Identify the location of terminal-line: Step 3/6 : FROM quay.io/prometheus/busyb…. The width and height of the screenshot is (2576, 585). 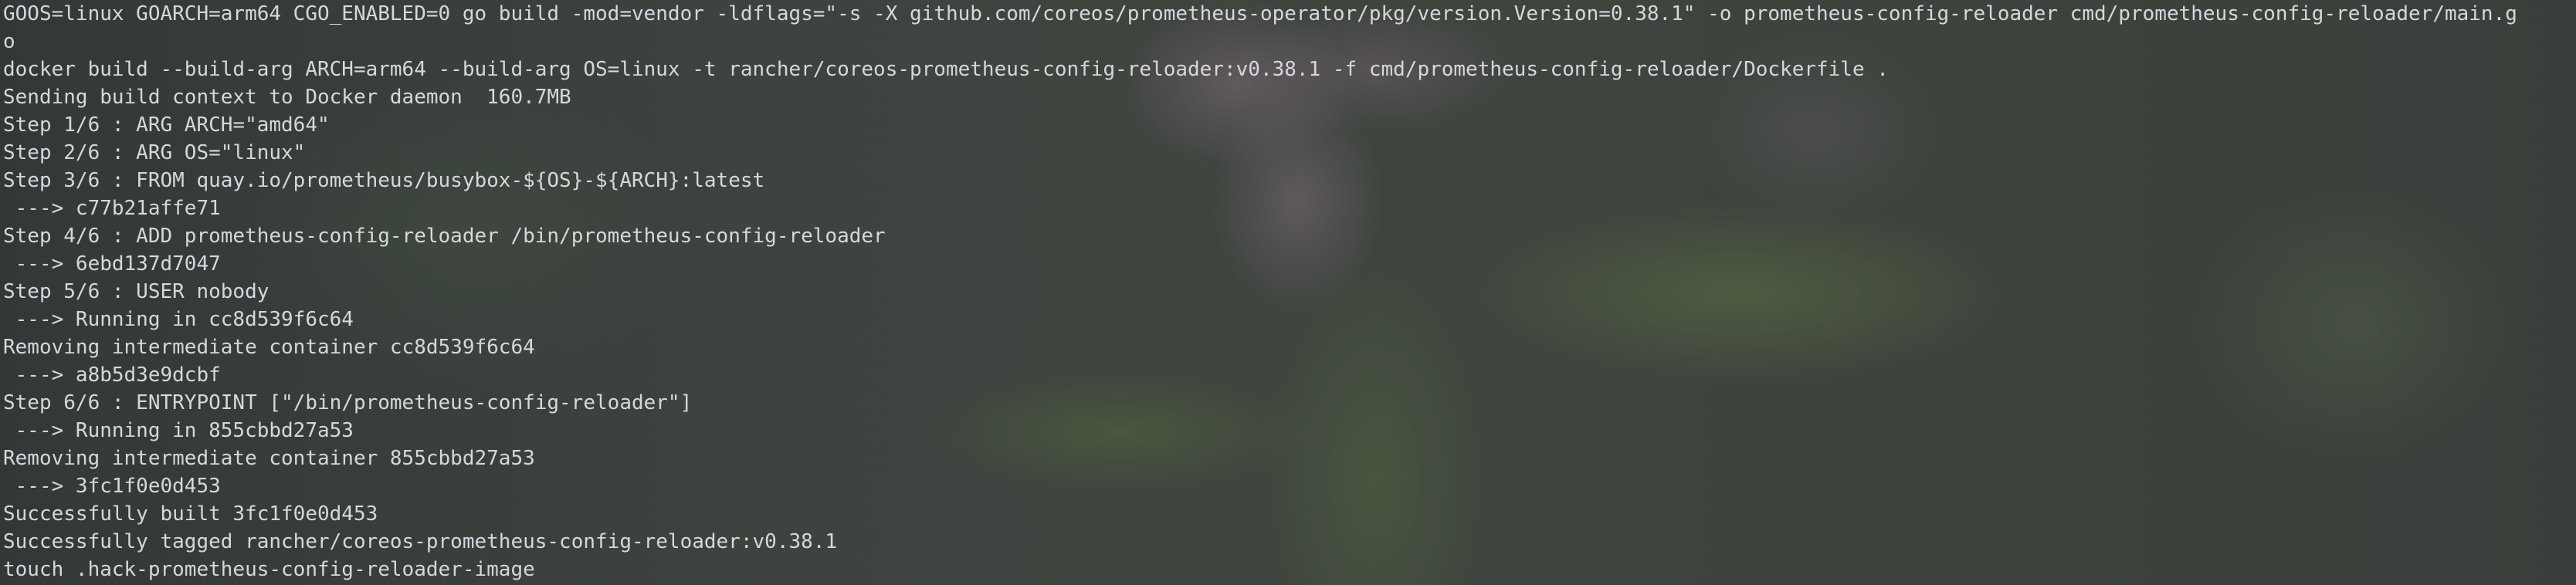
(384, 180).